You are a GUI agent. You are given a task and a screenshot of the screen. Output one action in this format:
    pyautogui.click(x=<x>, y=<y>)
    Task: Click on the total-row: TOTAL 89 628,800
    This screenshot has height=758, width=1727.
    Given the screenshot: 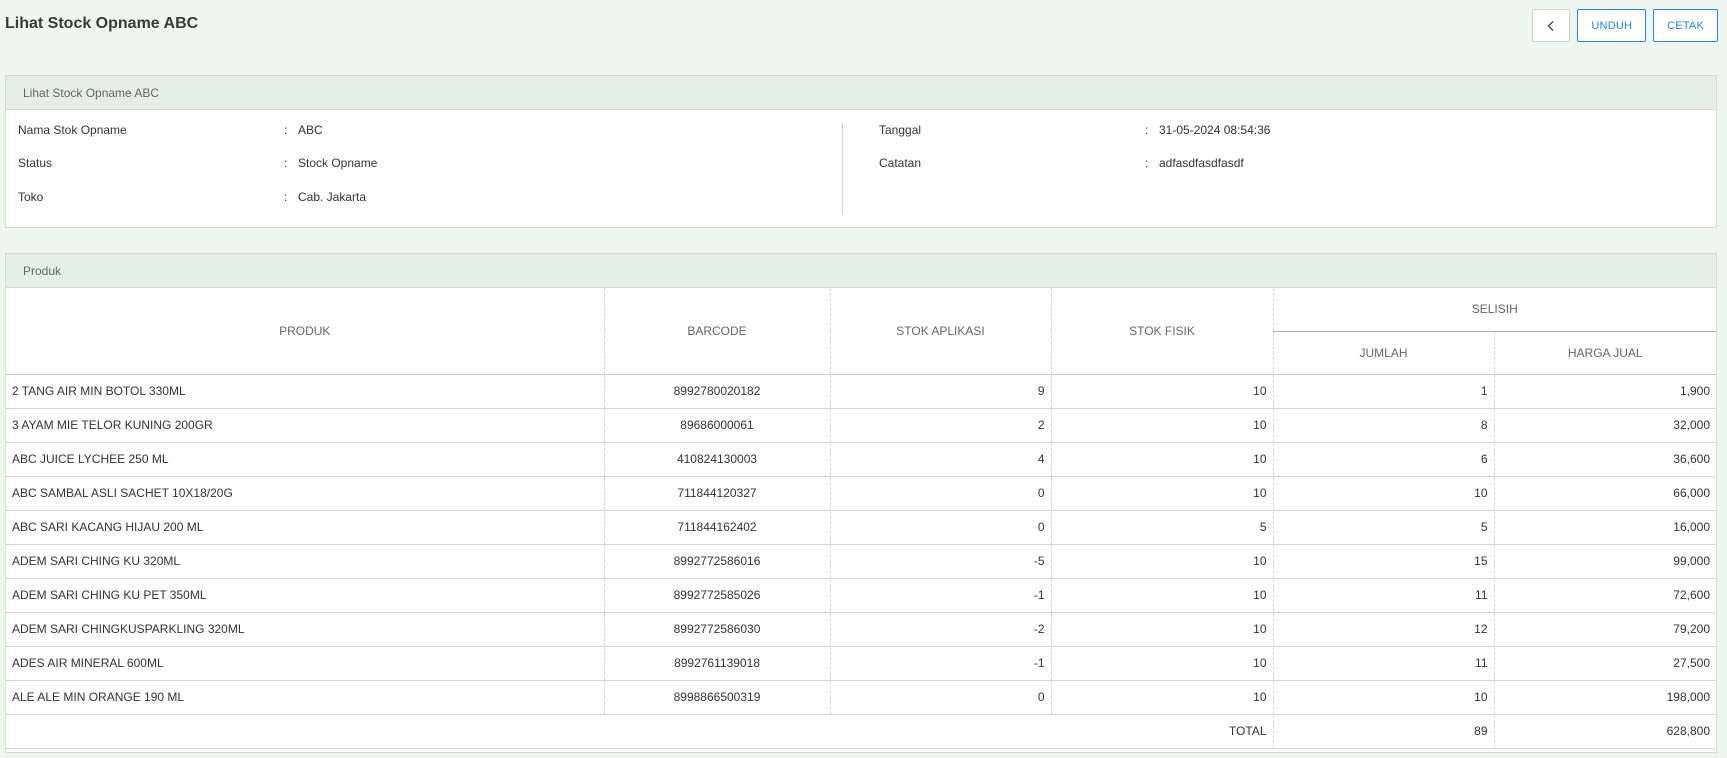 What is the action you would take?
    pyautogui.click(x=861, y=731)
    